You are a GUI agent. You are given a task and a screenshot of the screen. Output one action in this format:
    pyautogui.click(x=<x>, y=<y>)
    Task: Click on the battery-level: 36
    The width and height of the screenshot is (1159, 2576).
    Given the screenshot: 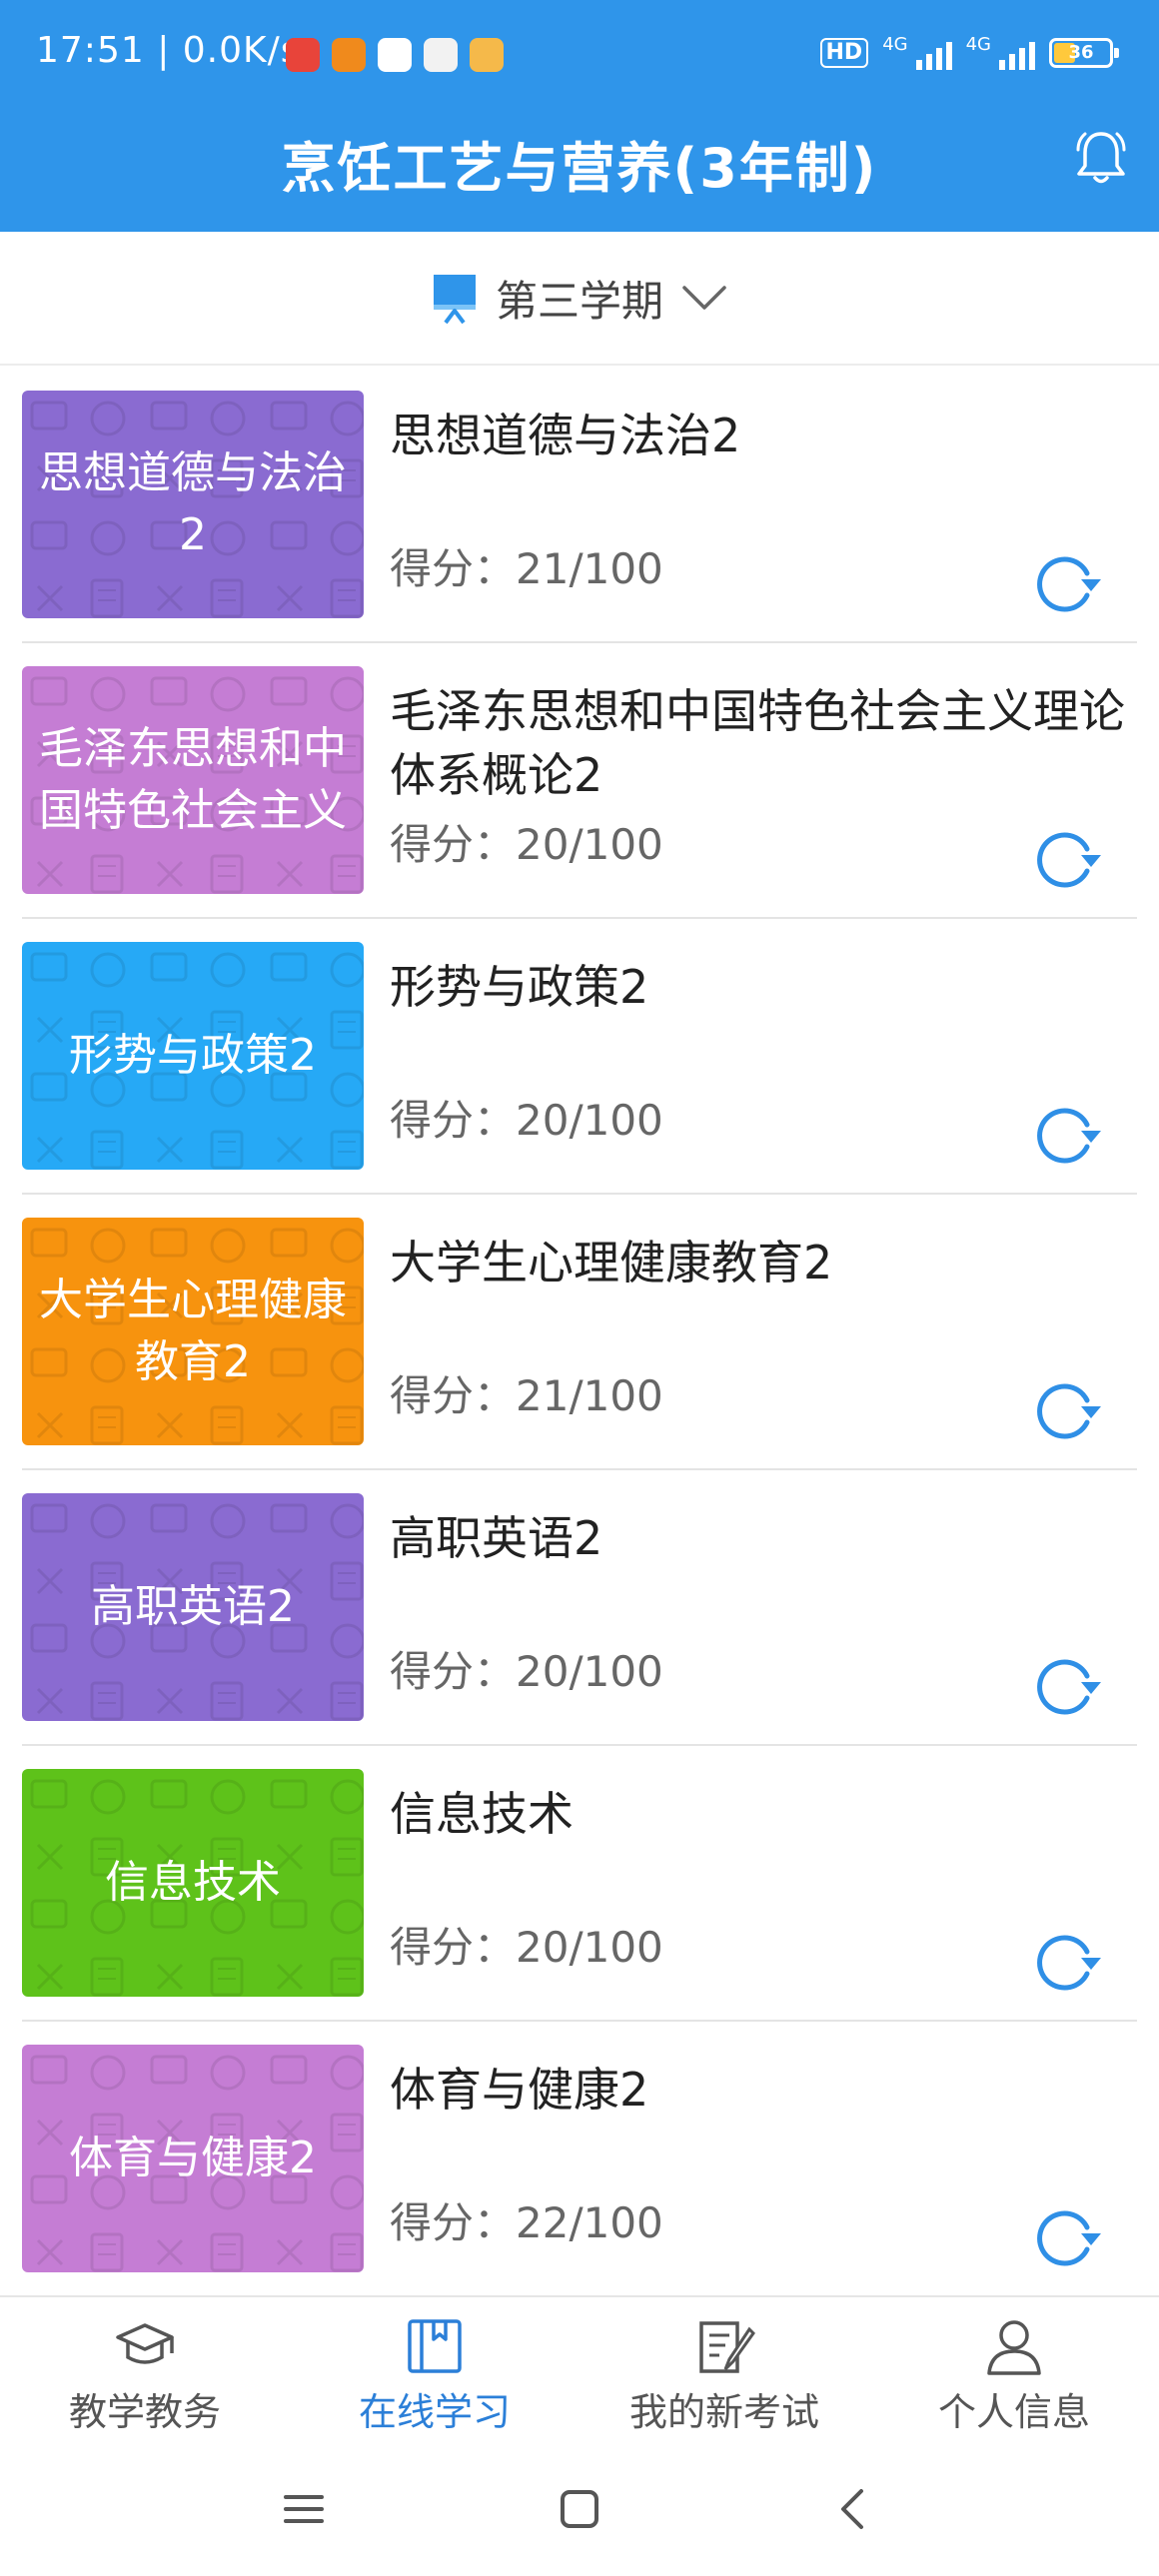 What is the action you would take?
    pyautogui.click(x=1081, y=53)
    